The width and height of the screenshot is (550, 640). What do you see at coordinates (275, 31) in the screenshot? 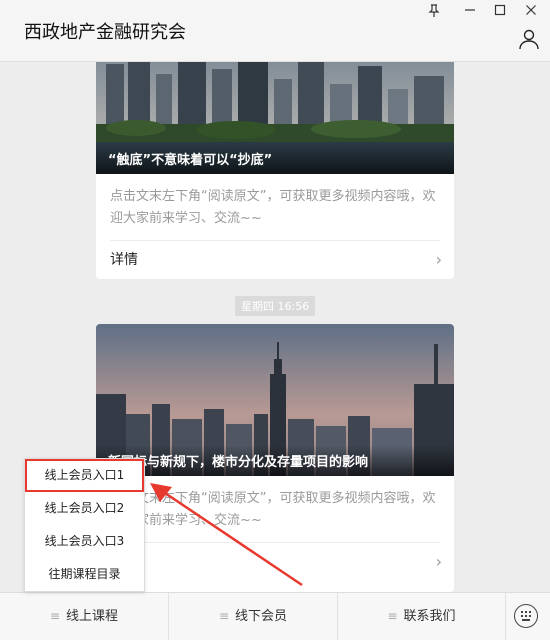
I see `title-bar: 西政地产金融研究会` at bounding box center [275, 31].